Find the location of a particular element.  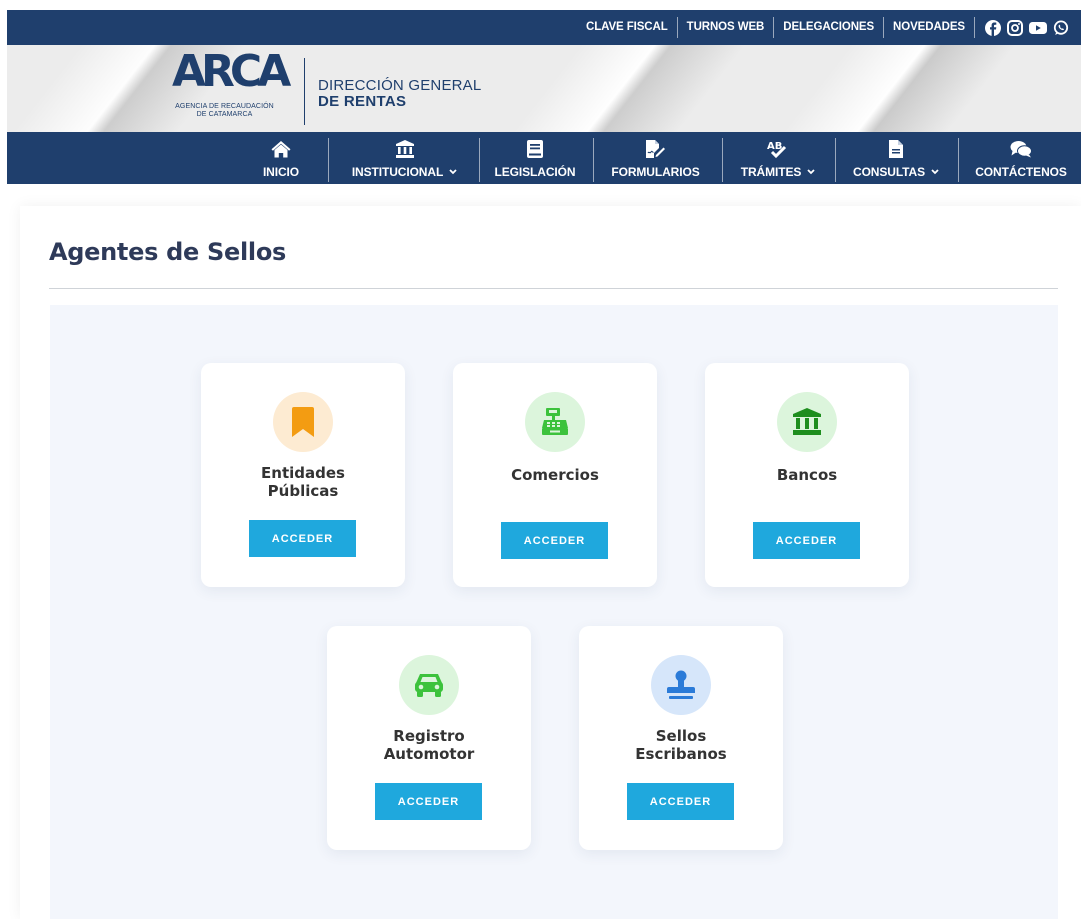

logo-divider is located at coordinates (304, 91).